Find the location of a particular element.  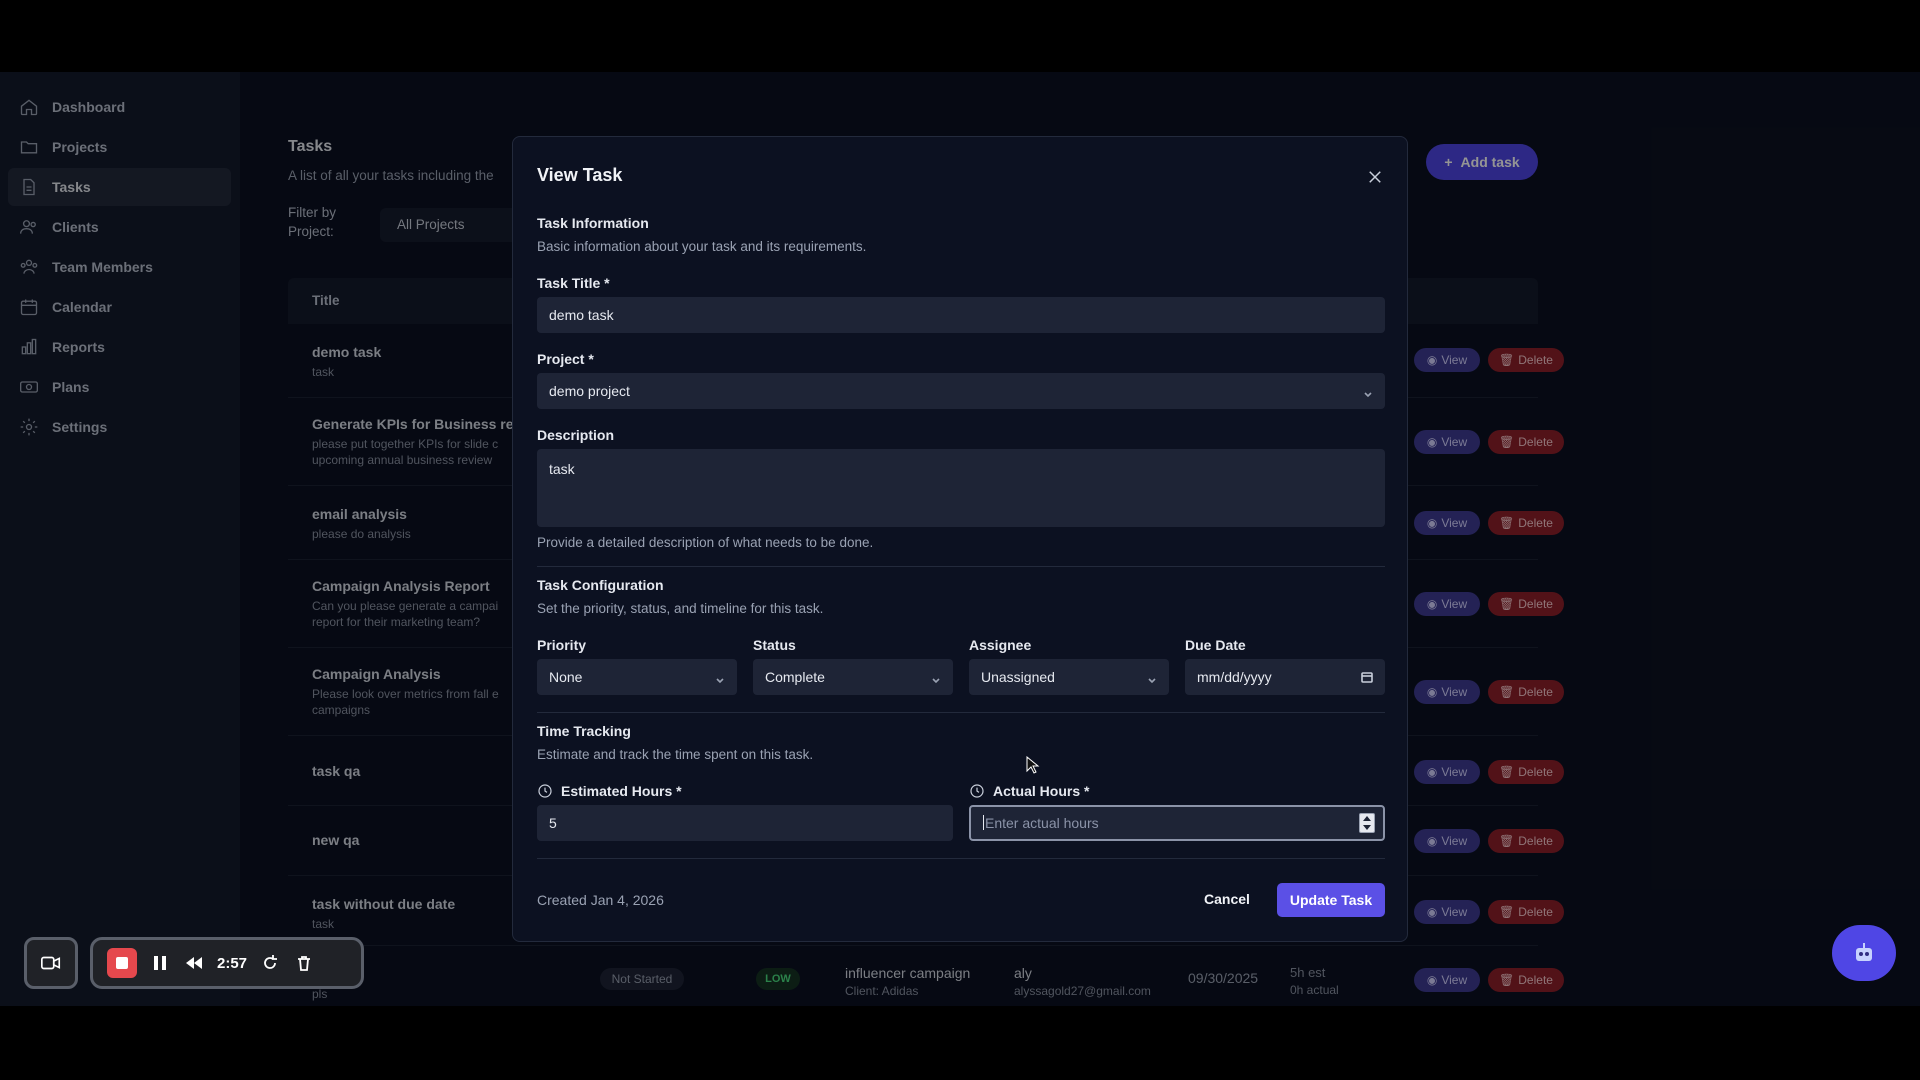

actual-hours-input: Enter actual hours is located at coordinates (1177, 823).